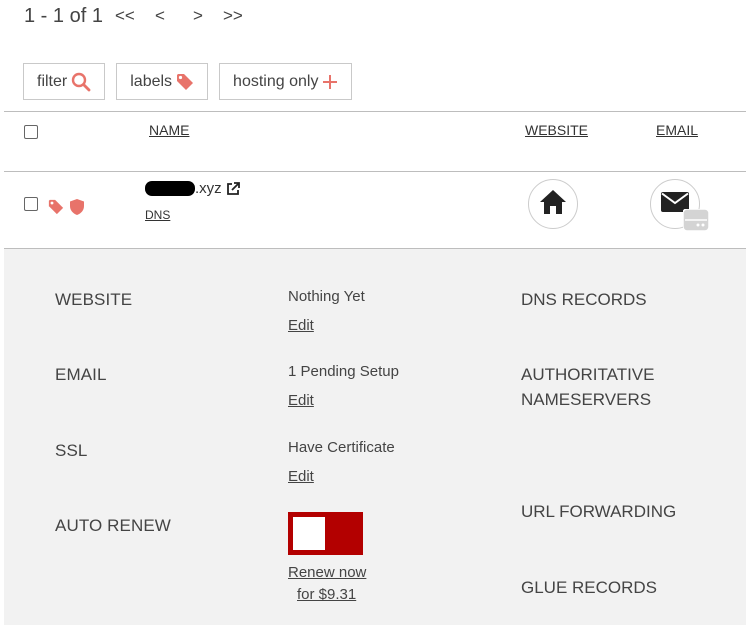 This screenshot has width=746, height=625. Describe the element at coordinates (52, 81) in the screenshot. I see `filter-label: filter` at that location.